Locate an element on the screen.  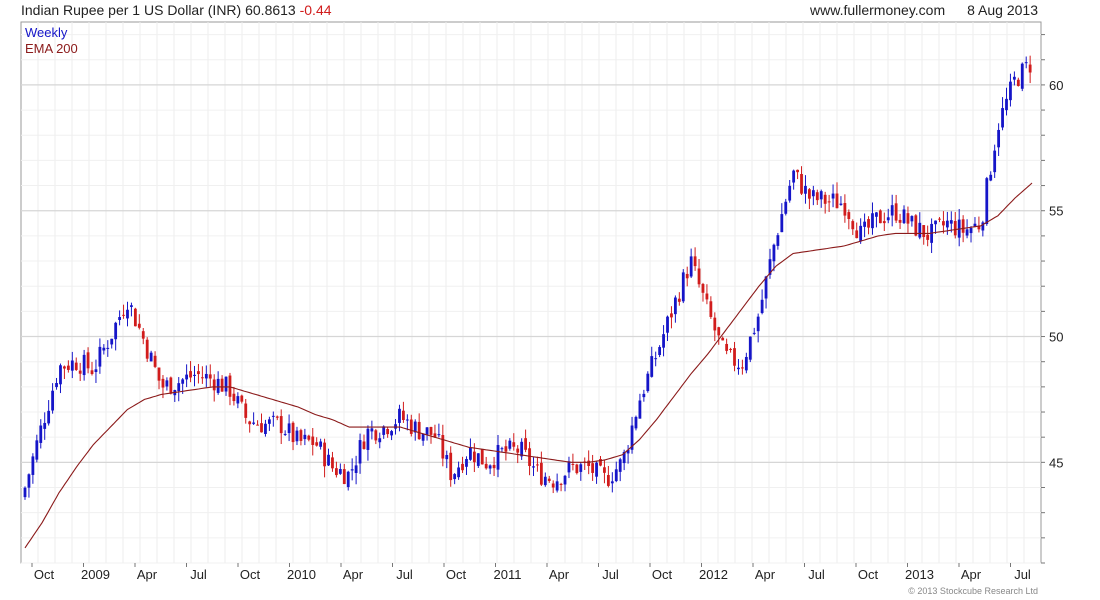
x-tick-label: Apr is located at coordinates (559, 574).